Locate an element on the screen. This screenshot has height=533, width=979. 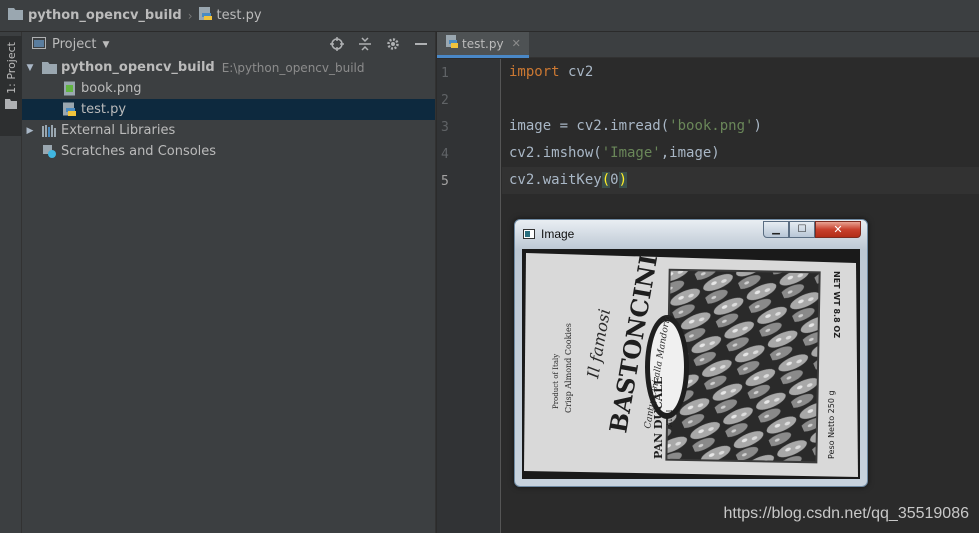
code-token: cv2.waitKey is located at coordinates (555, 180).